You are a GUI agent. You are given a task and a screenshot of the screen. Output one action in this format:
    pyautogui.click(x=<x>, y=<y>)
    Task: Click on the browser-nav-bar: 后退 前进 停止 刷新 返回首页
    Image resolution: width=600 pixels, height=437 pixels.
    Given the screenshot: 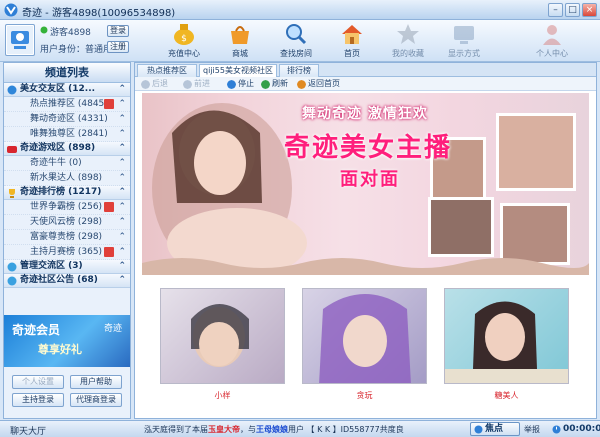 What is the action you would take?
    pyautogui.click(x=365, y=84)
    